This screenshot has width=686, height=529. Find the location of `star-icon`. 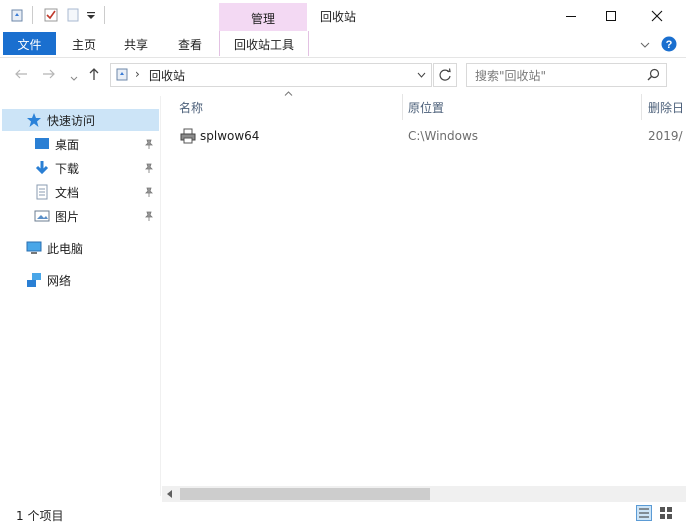

star-icon is located at coordinates (34, 120).